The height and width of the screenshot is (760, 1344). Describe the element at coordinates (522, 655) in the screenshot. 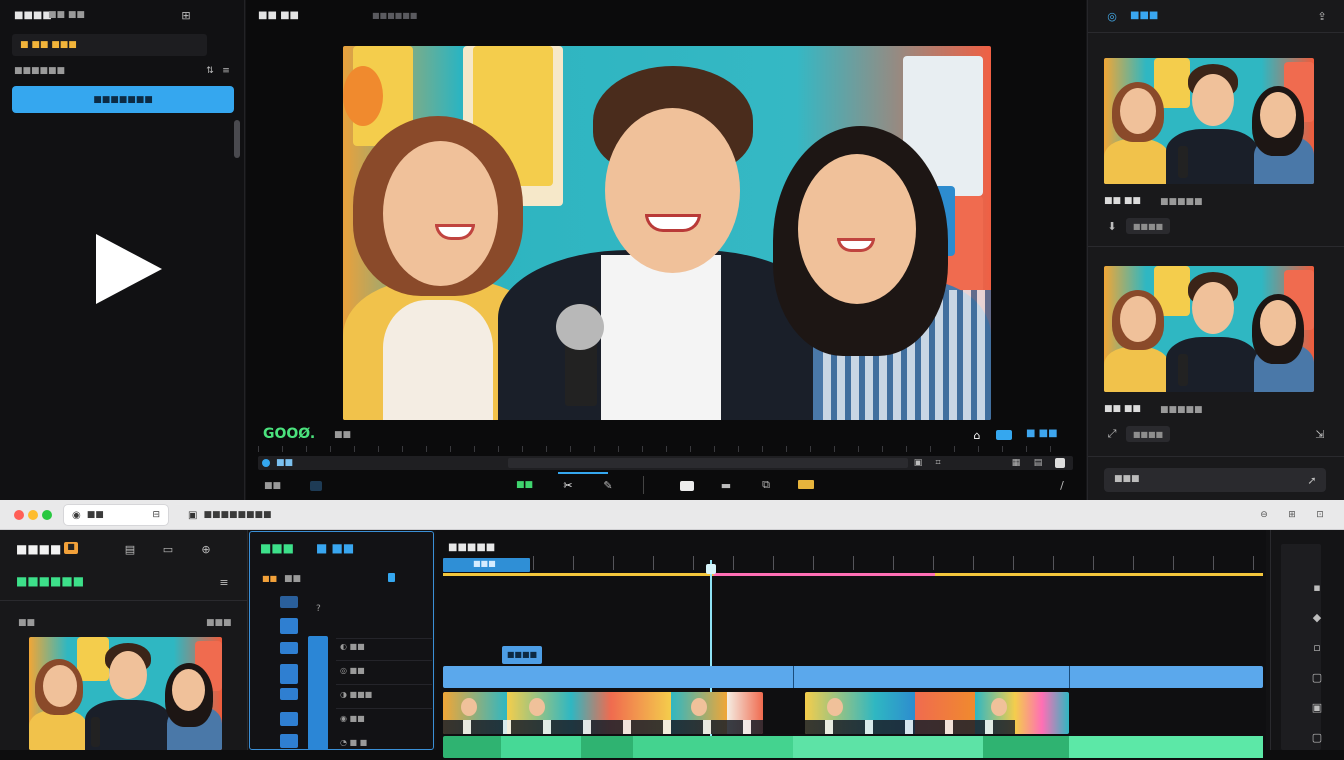

I see `clip-tag: ■■■■` at that location.